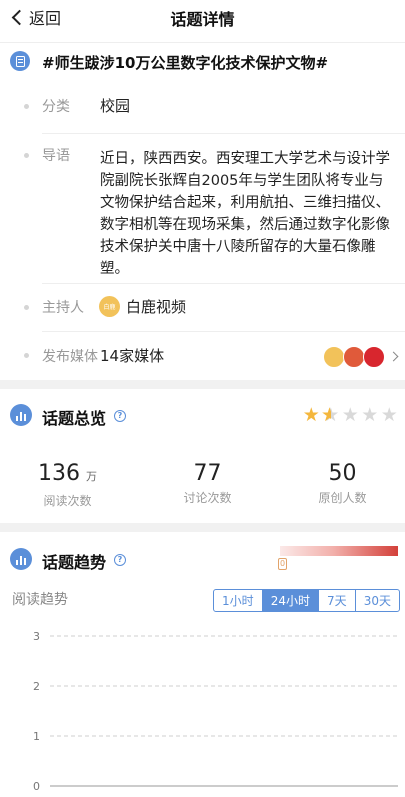 The image size is (405, 797). I want to click on heat-marker: 0, so click(282, 564).